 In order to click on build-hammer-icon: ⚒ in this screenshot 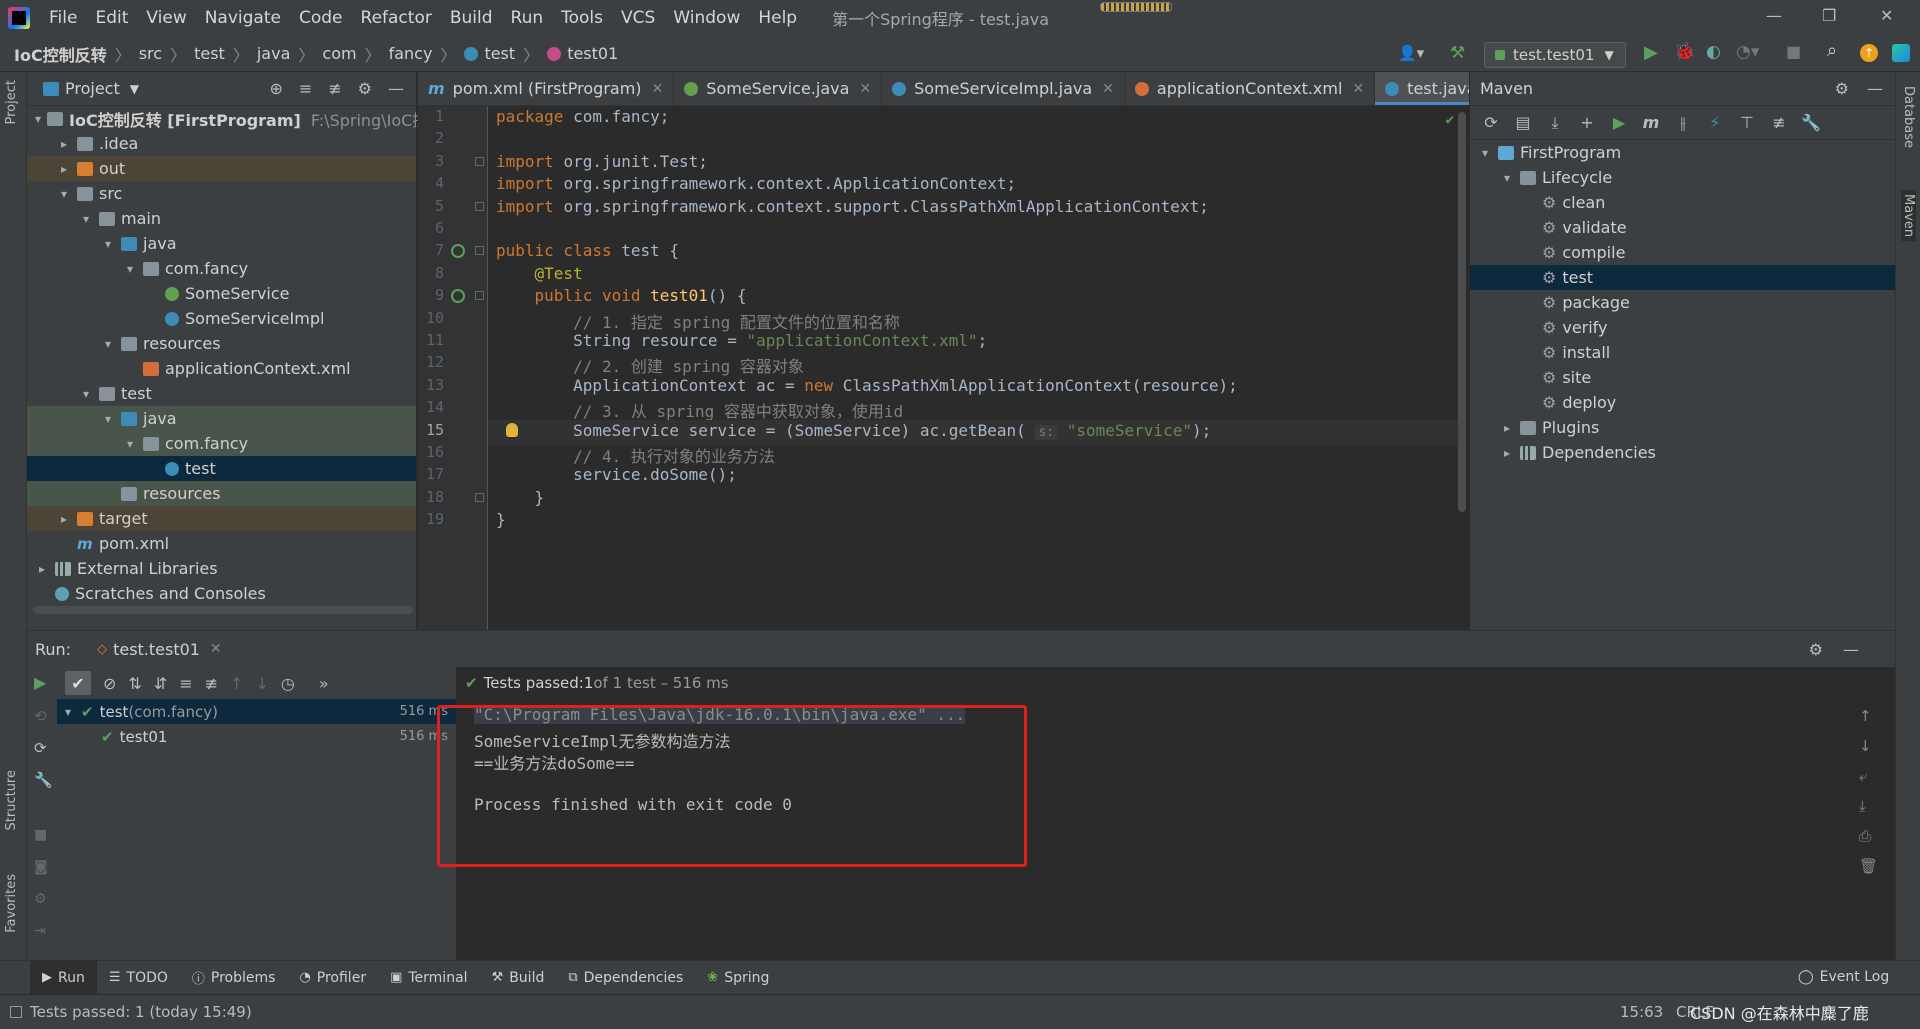, I will do `click(1457, 53)`.